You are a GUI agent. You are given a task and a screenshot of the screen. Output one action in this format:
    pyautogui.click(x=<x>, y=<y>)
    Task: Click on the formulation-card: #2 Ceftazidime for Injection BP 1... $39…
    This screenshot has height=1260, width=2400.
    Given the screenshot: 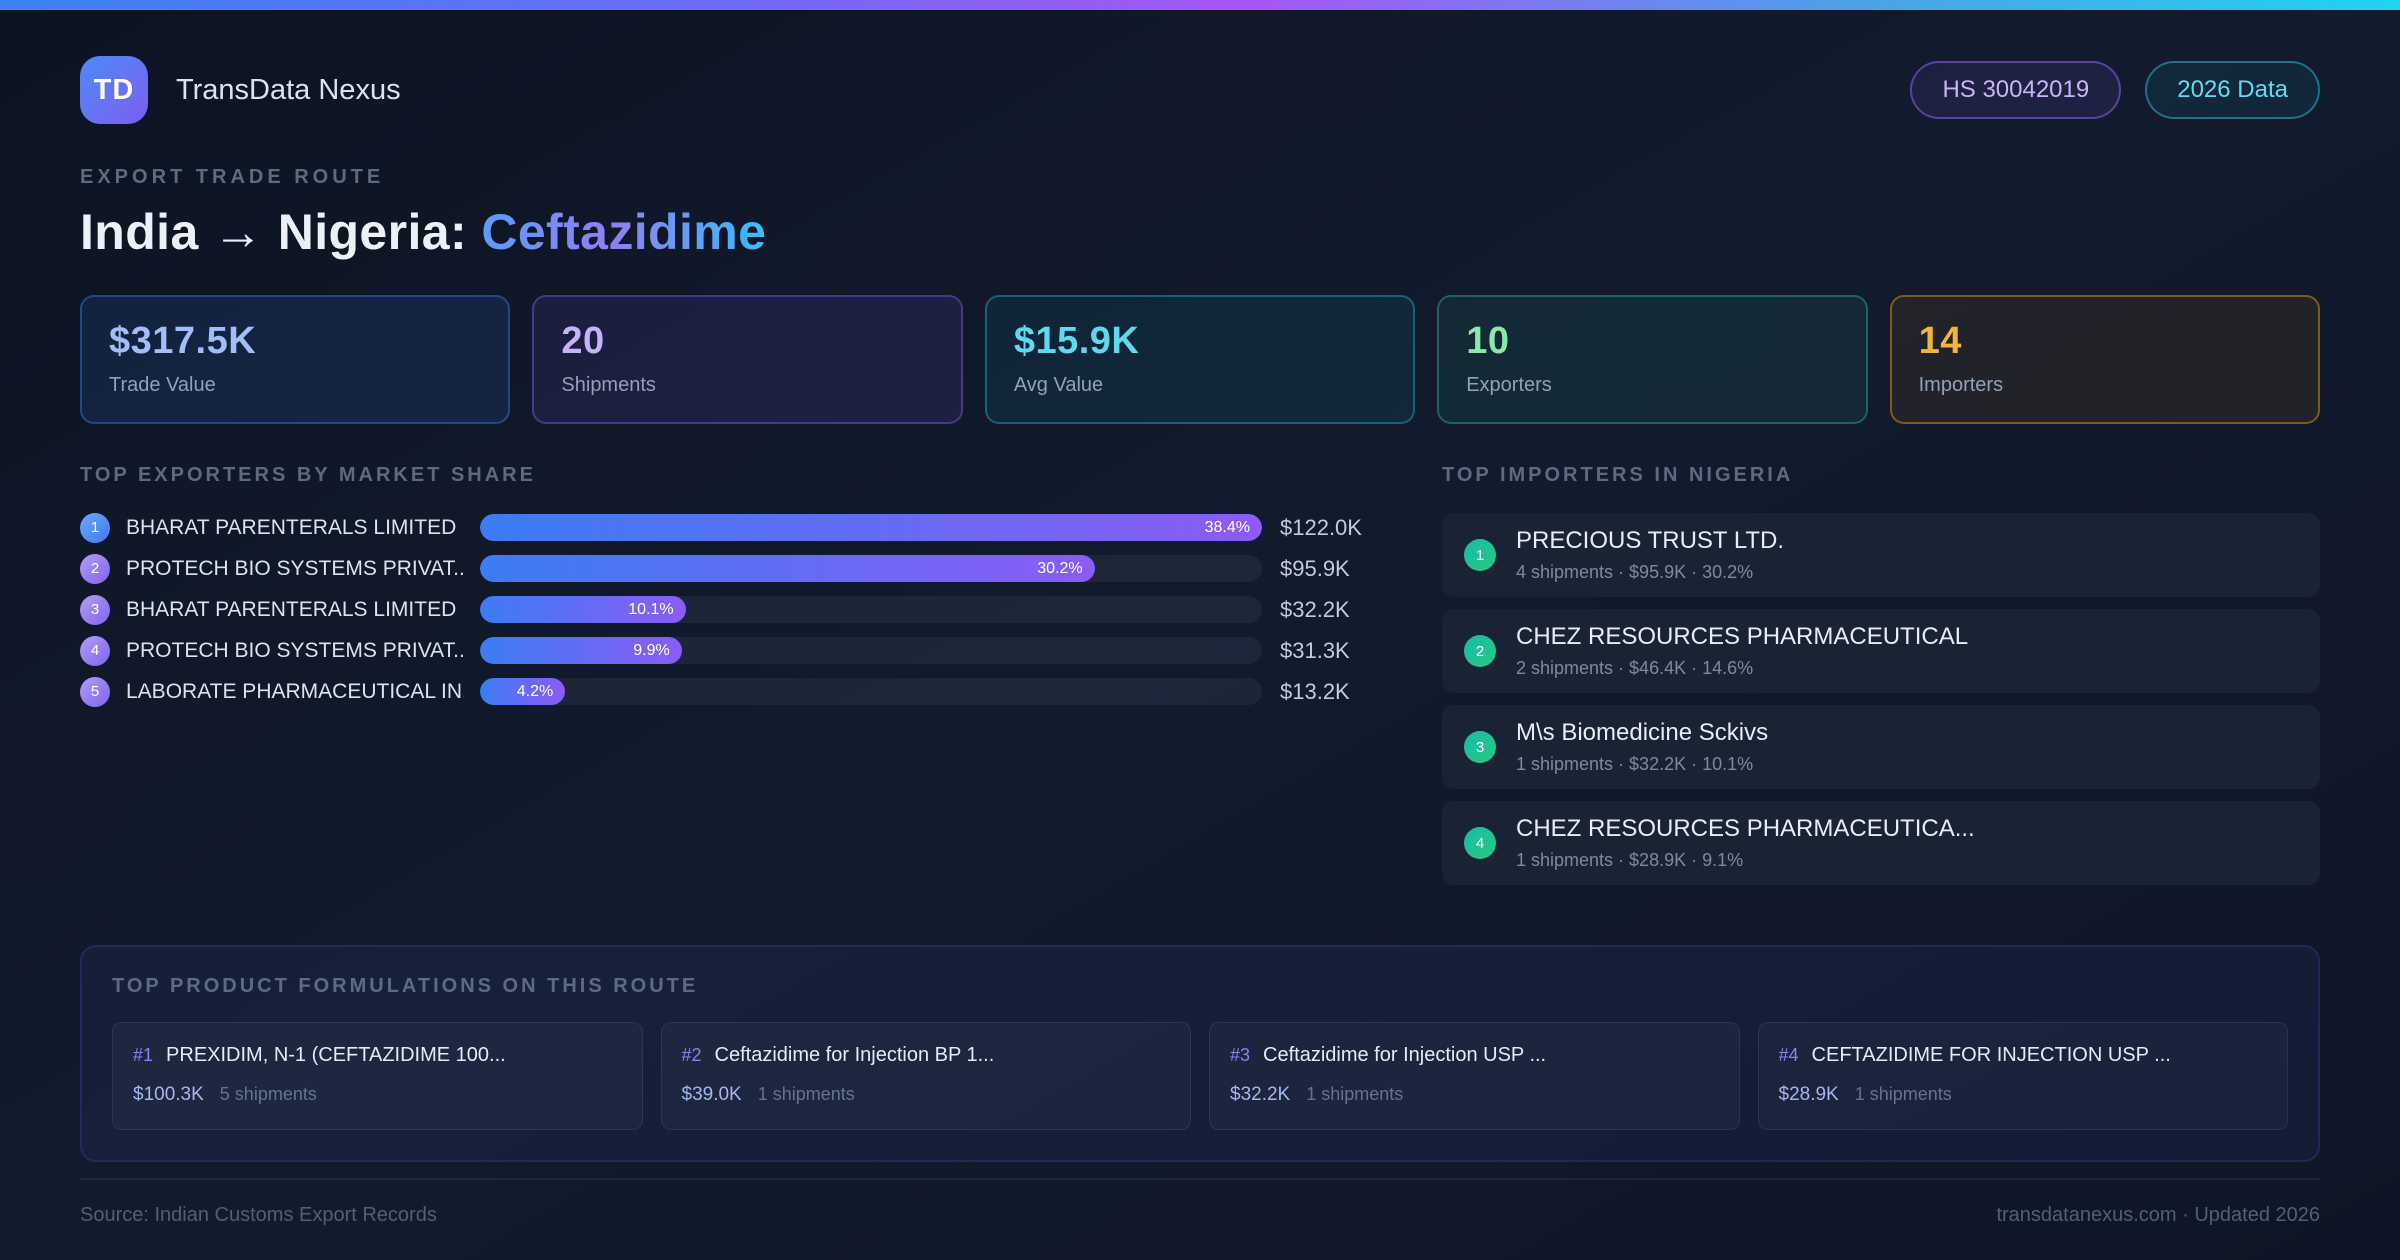 What is the action you would take?
    pyautogui.click(x=925, y=1076)
    